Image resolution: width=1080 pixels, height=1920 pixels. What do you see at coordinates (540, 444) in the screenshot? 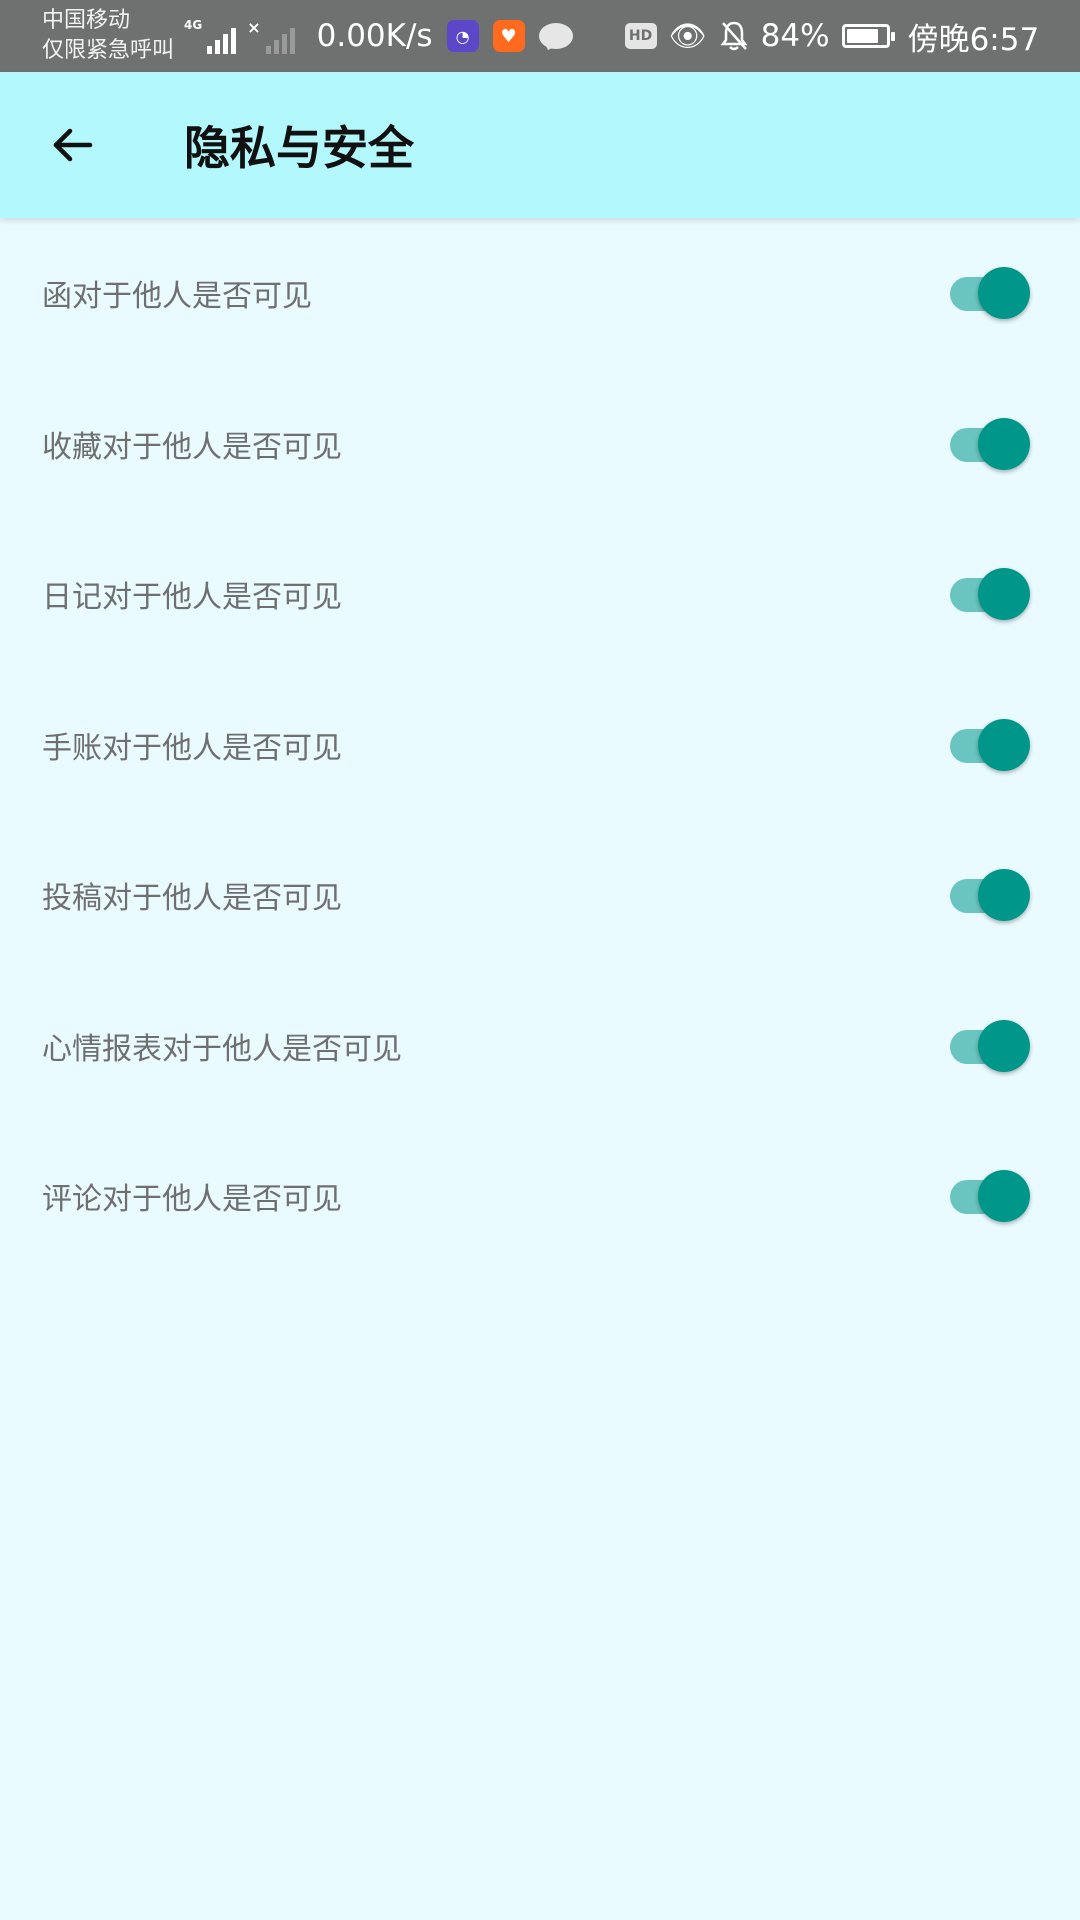
I see `setting-row: 收藏对于他人是否可见` at bounding box center [540, 444].